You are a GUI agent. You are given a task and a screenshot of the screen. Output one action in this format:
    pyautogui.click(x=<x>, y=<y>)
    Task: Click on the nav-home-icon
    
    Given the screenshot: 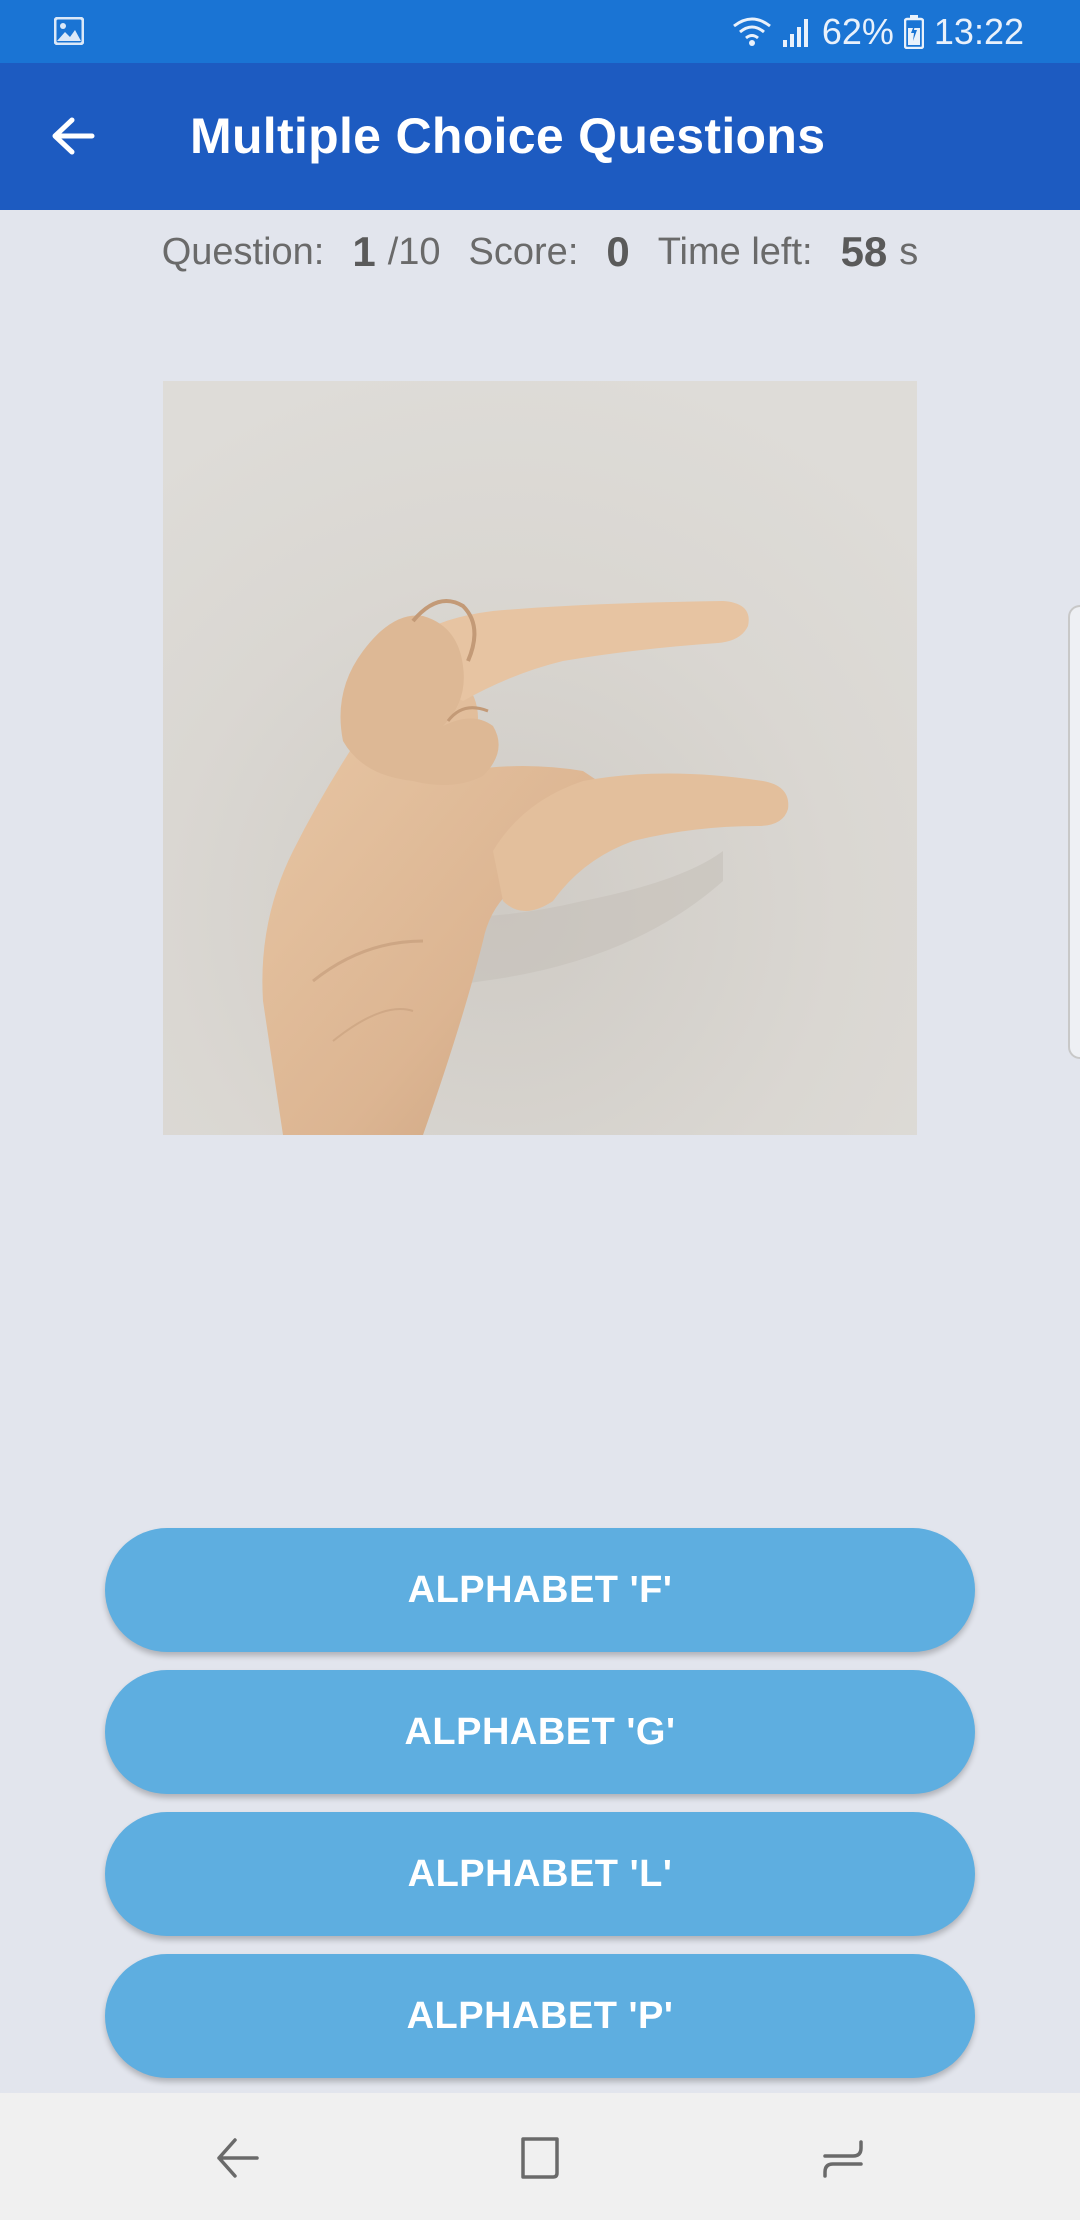 What is the action you would take?
    pyautogui.click(x=540, y=2158)
    